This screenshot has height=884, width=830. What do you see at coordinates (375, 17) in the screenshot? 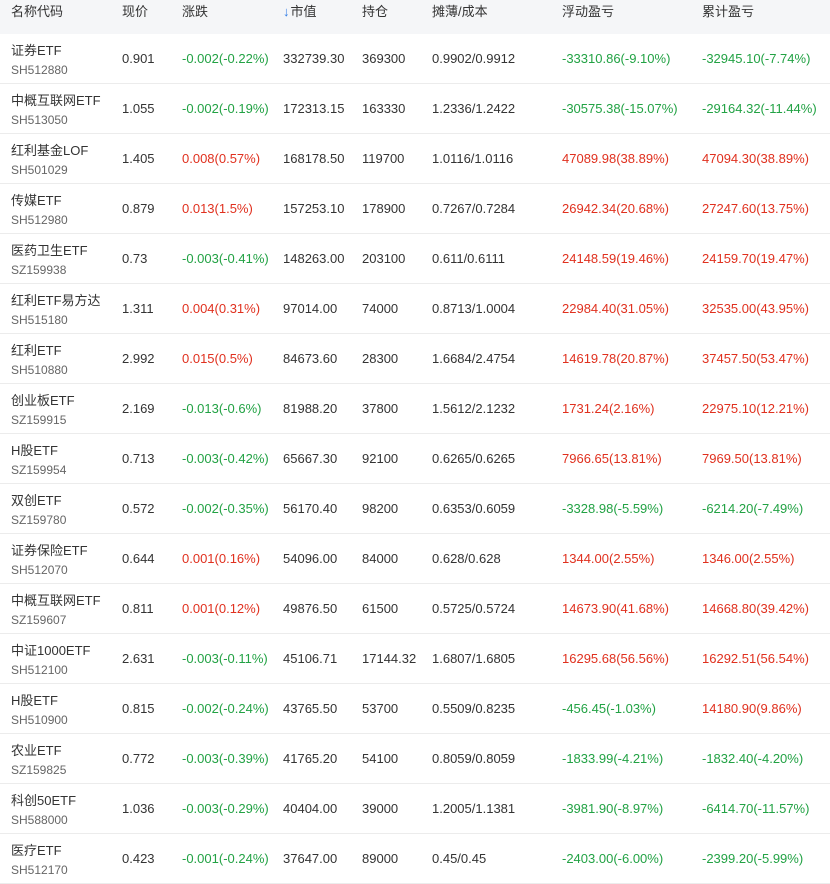
I see `header-holdings: 持仓` at bounding box center [375, 17].